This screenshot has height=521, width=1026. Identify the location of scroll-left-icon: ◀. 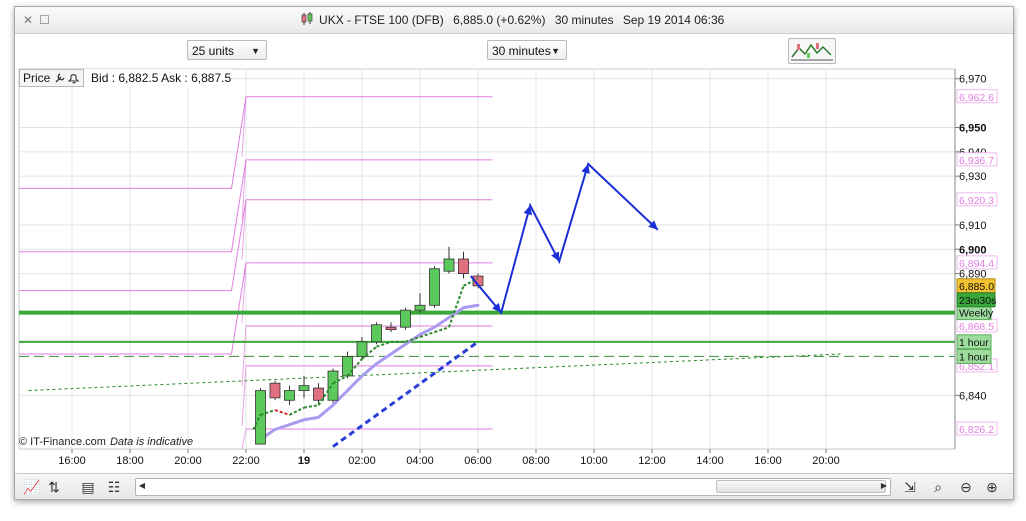
(142, 486).